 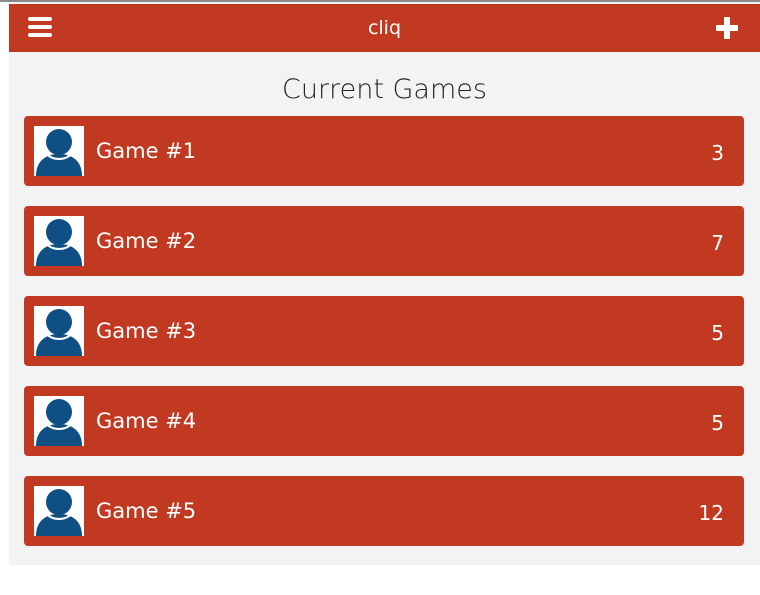 I want to click on game-list-item: Game #1 3, so click(x=384, y=151).